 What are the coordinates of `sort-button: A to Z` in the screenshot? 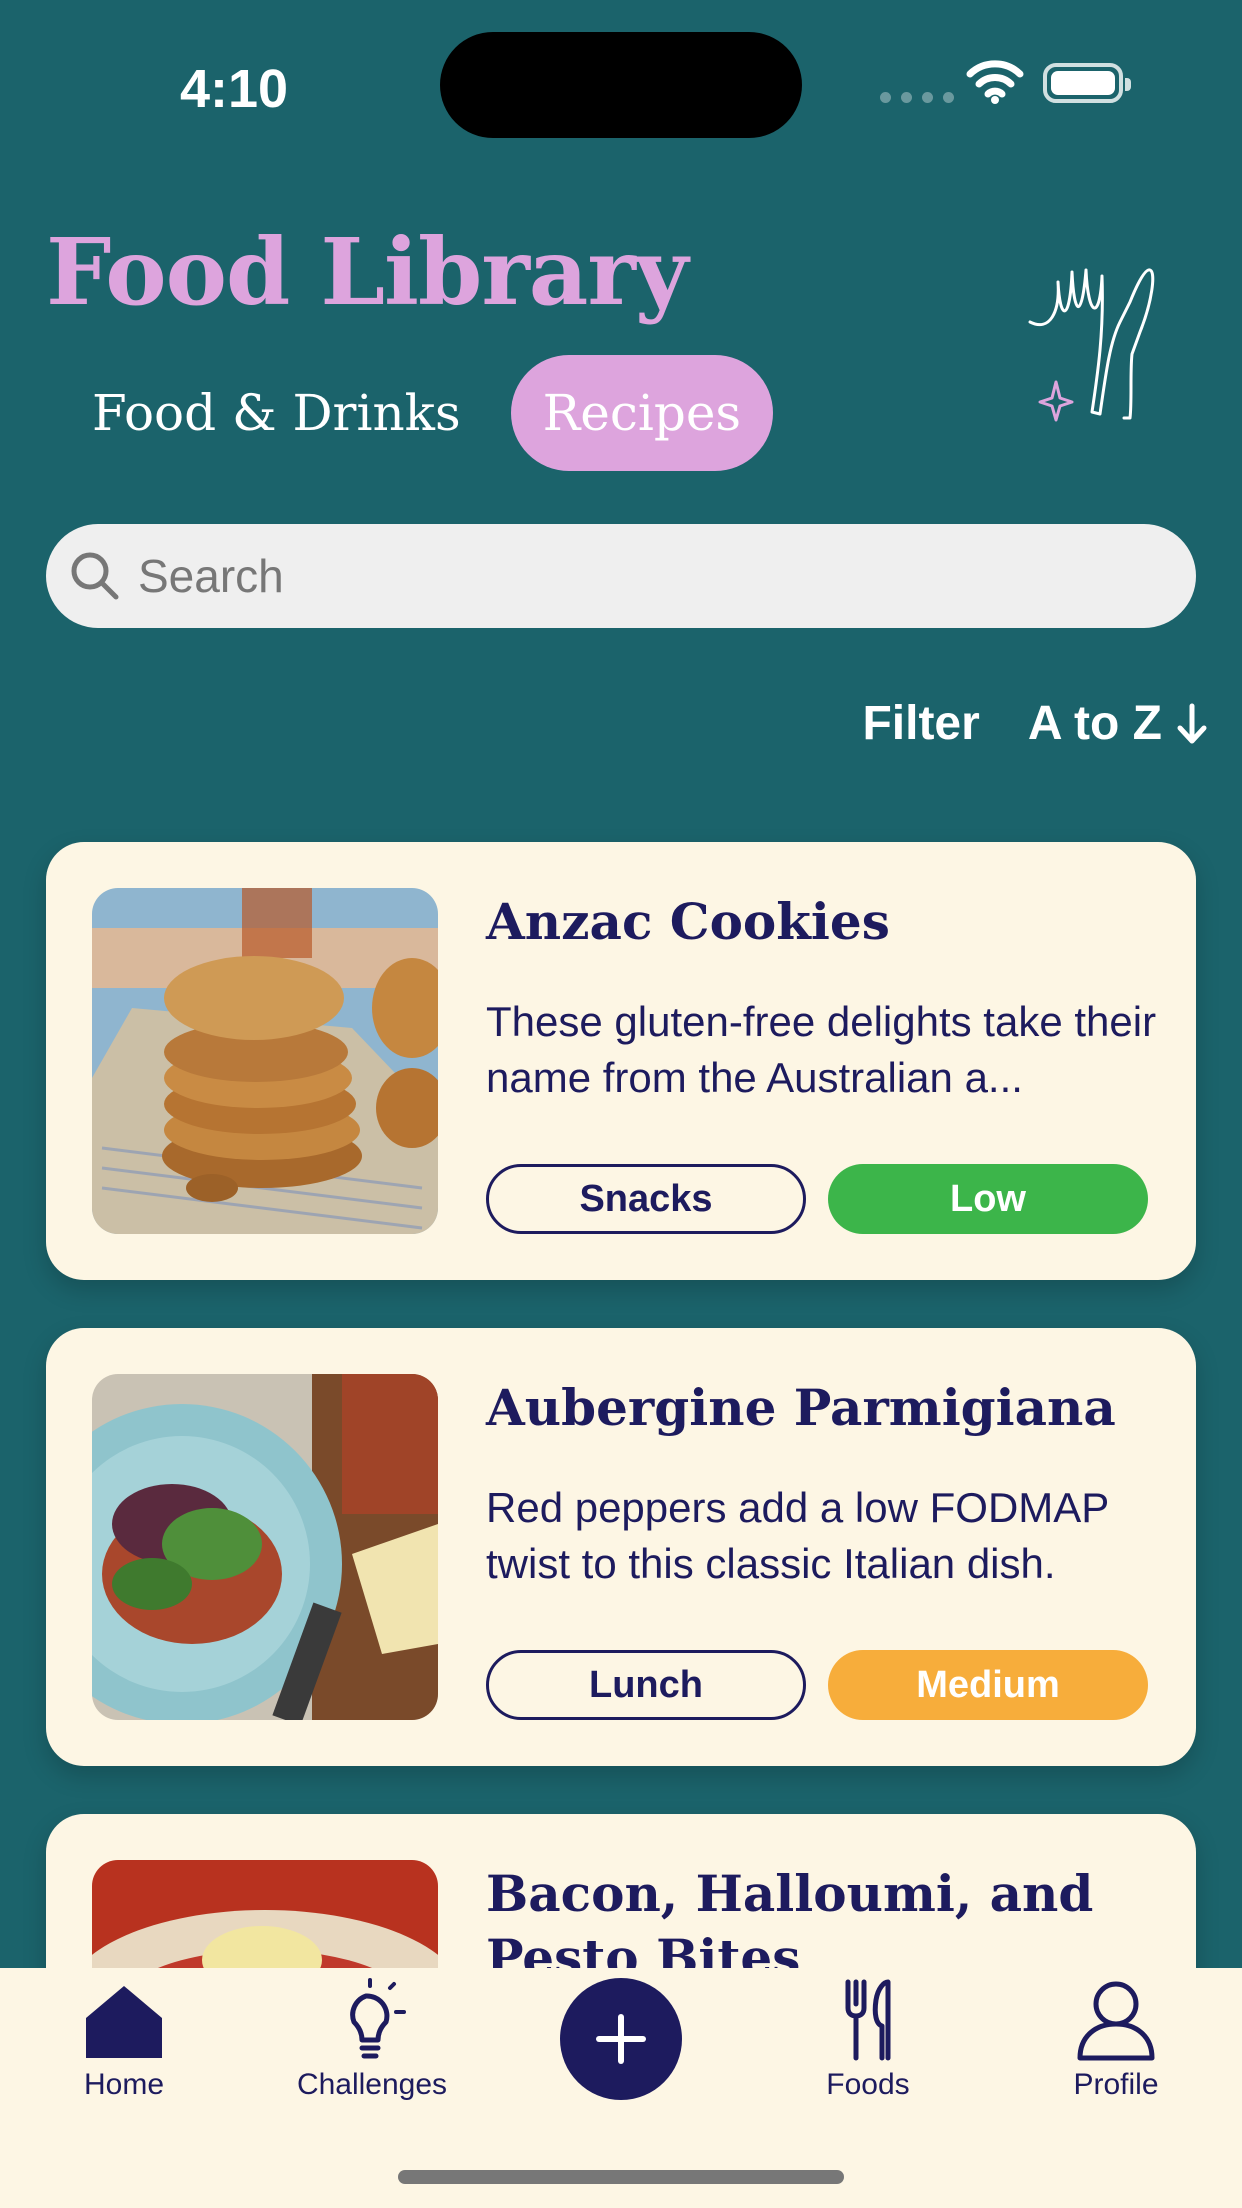 It's located at (1118, 723).